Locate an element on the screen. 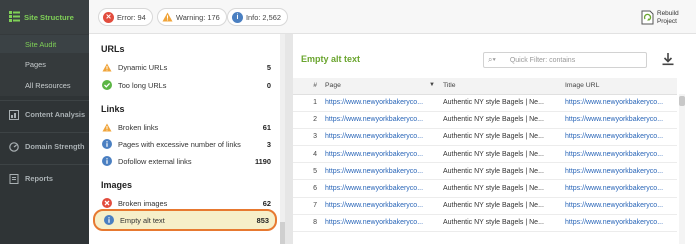 Image resolution: width=696 pixels, height=244 pixels. error-icon is located at coordinates (107, 203).